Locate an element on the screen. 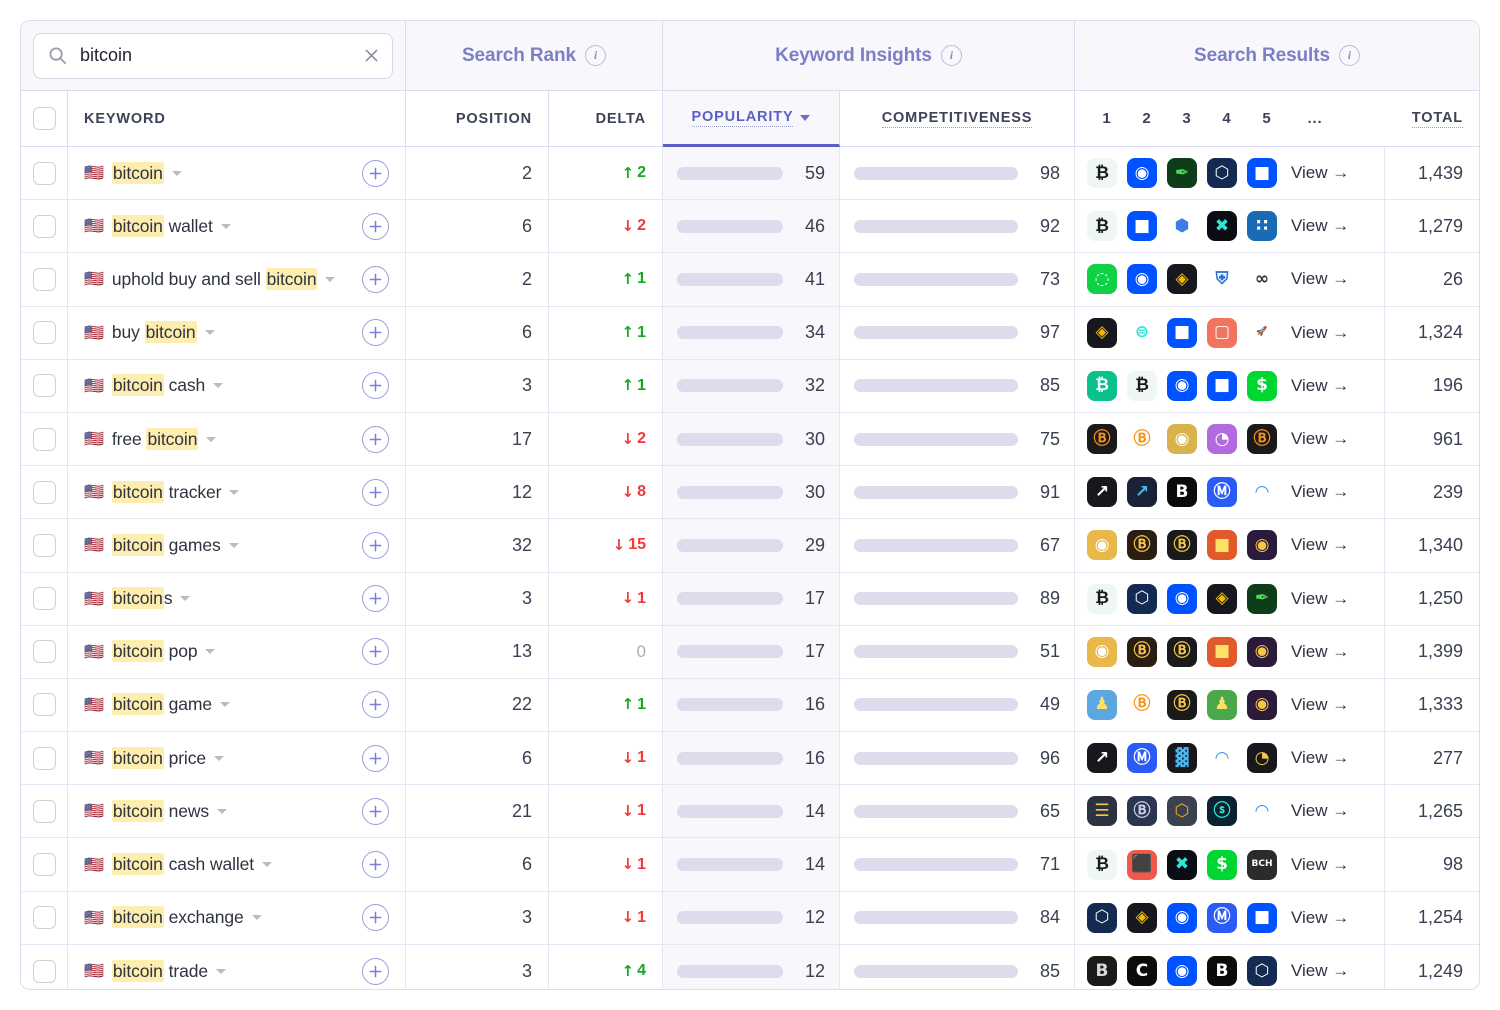 Image resolution: width=1500 pixels, height=1010 pixels. bitcoin-coin-icon: Ⓑ is located at coordinates (1262, 439).